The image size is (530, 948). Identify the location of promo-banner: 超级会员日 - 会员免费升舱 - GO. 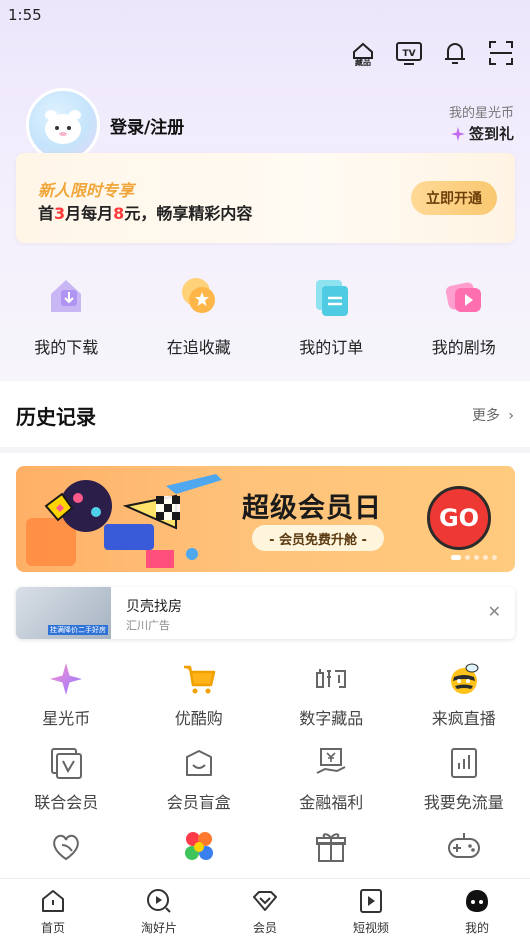
(265, 519).